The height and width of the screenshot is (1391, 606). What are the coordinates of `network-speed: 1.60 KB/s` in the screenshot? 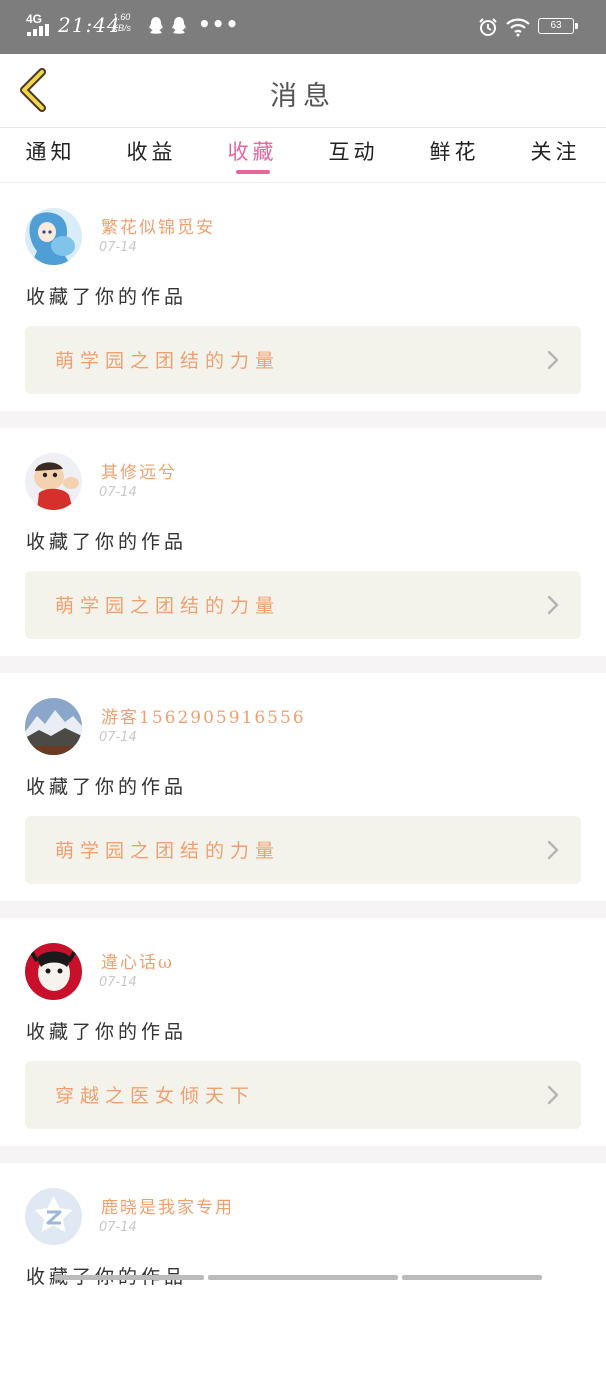 It's located at (121, 23).